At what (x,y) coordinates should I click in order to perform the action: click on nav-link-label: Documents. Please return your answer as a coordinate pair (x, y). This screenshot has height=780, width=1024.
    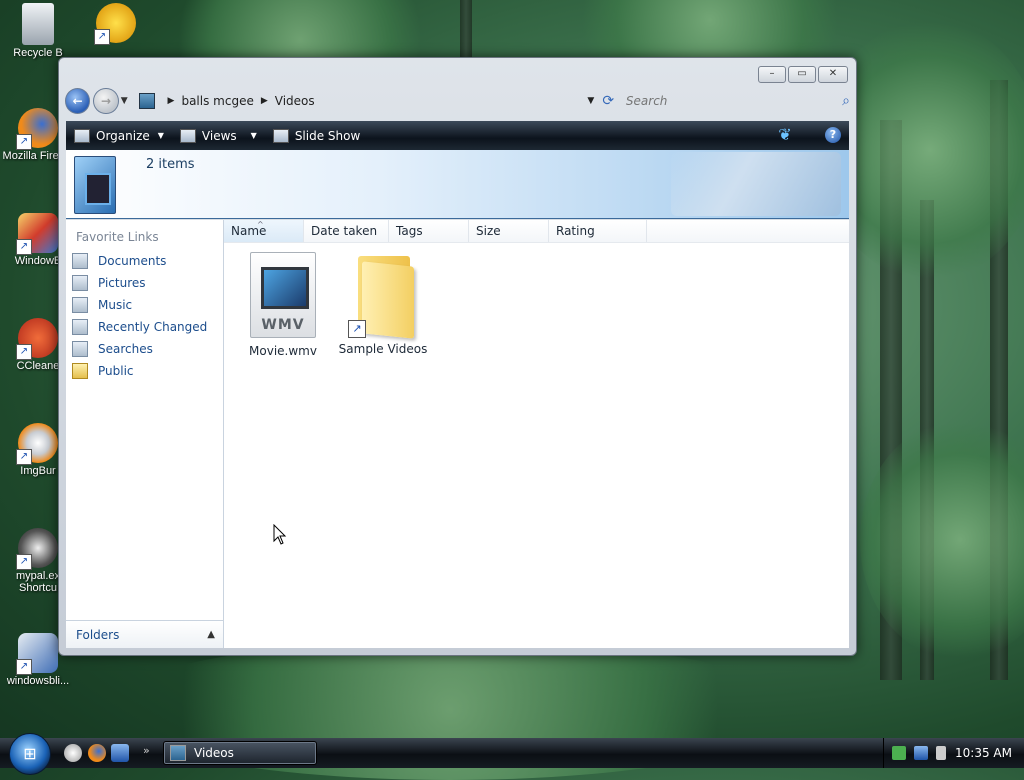
    Looking at the image, I should click on (132, 261).